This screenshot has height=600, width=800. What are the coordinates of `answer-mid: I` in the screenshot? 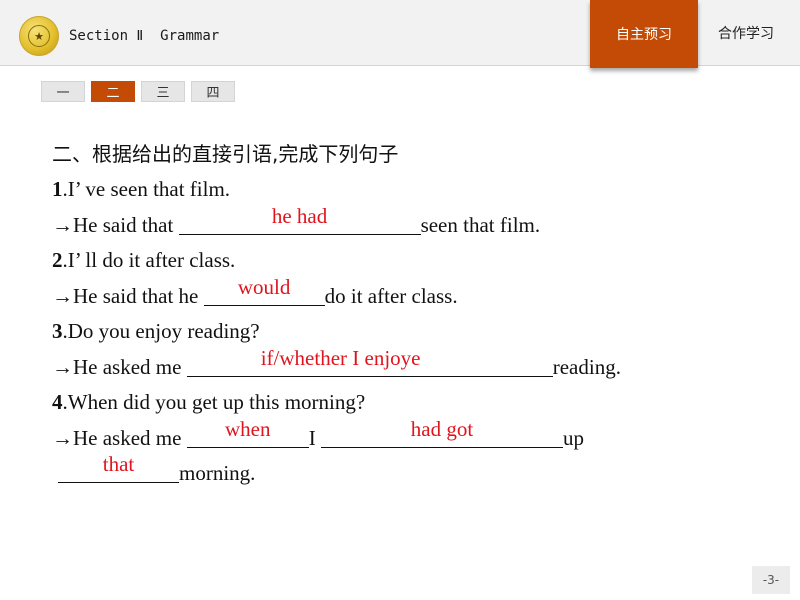 It's located at (314, 437).